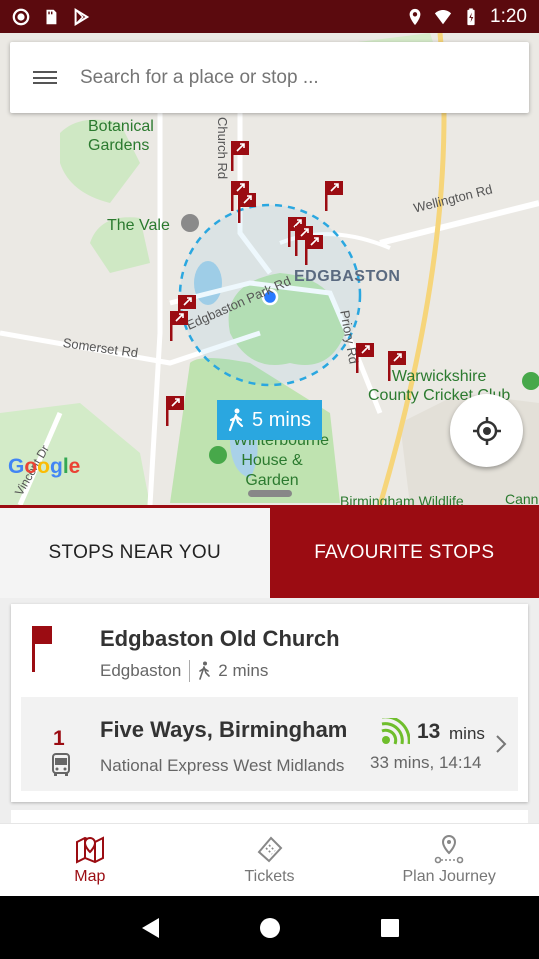 The image size is (539, 959). I want to click on system-nav-bar, so click(269, 927).